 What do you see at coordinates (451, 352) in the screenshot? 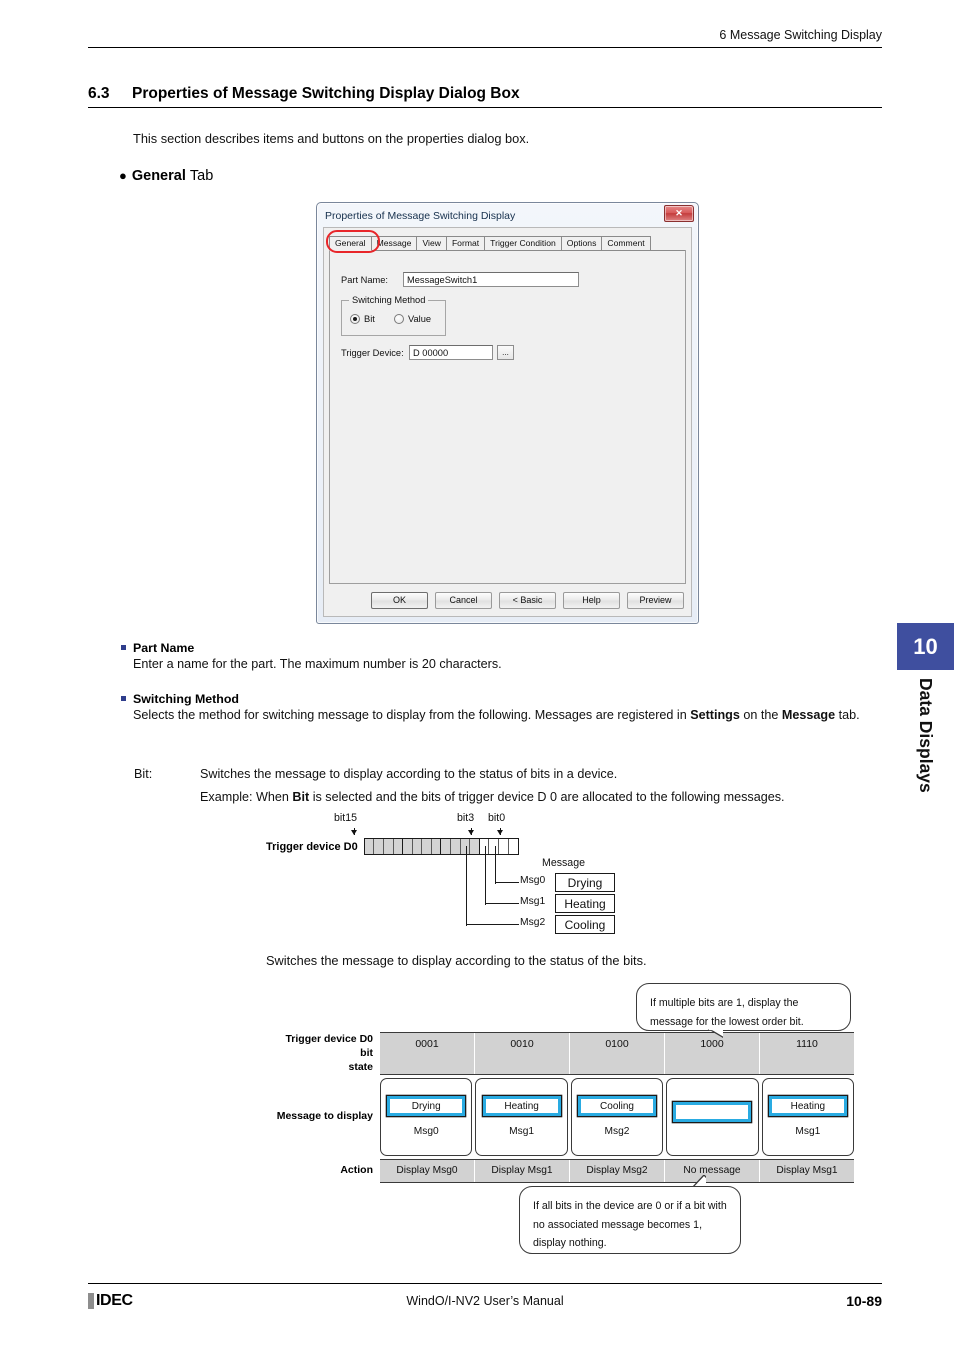
I see `trigger-device-input: D 00000` at bounding box center [451, 352].